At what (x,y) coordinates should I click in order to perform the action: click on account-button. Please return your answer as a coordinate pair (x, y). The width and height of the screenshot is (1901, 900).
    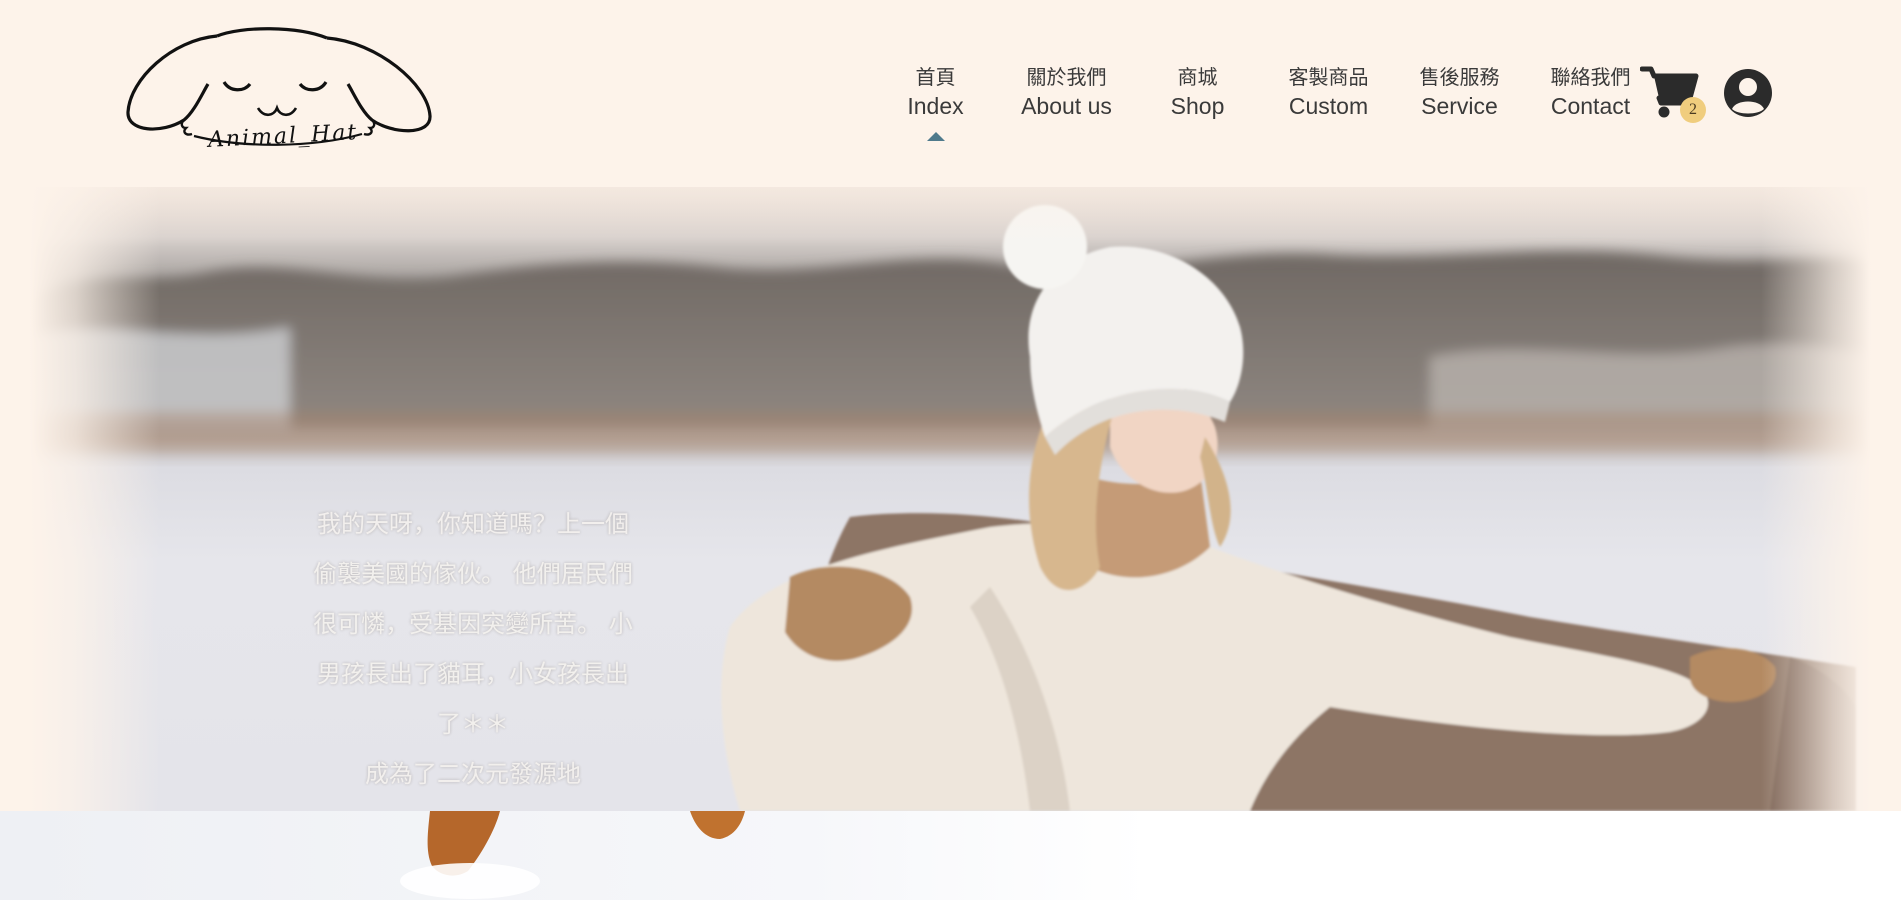
    Looking at the image, I should click on (1748, 93).